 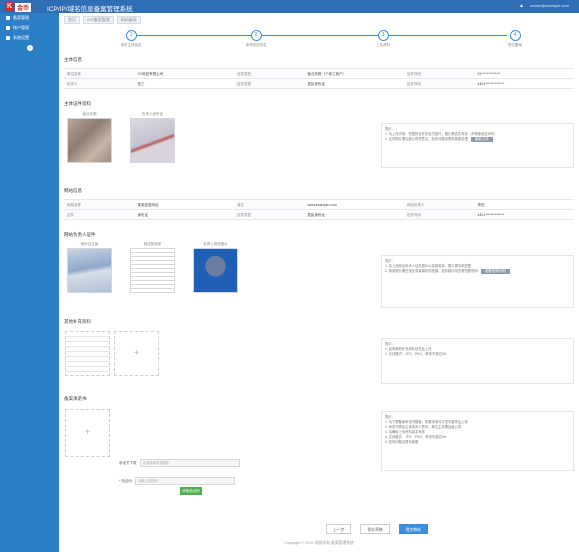 I want to click on license-image, so click(x=89, y=140).